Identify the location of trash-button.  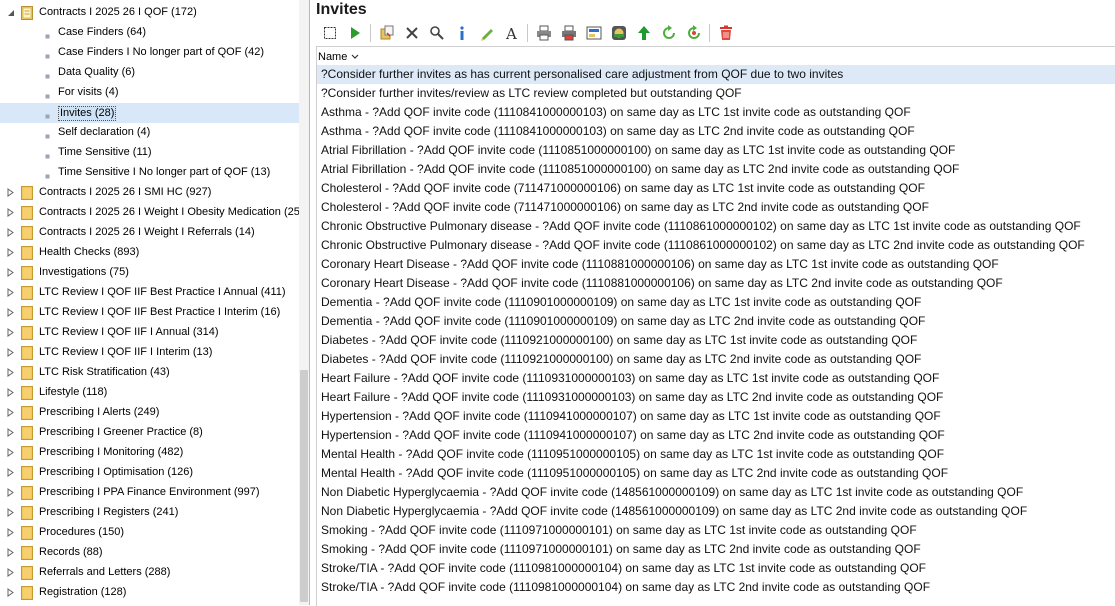
(725, 33).